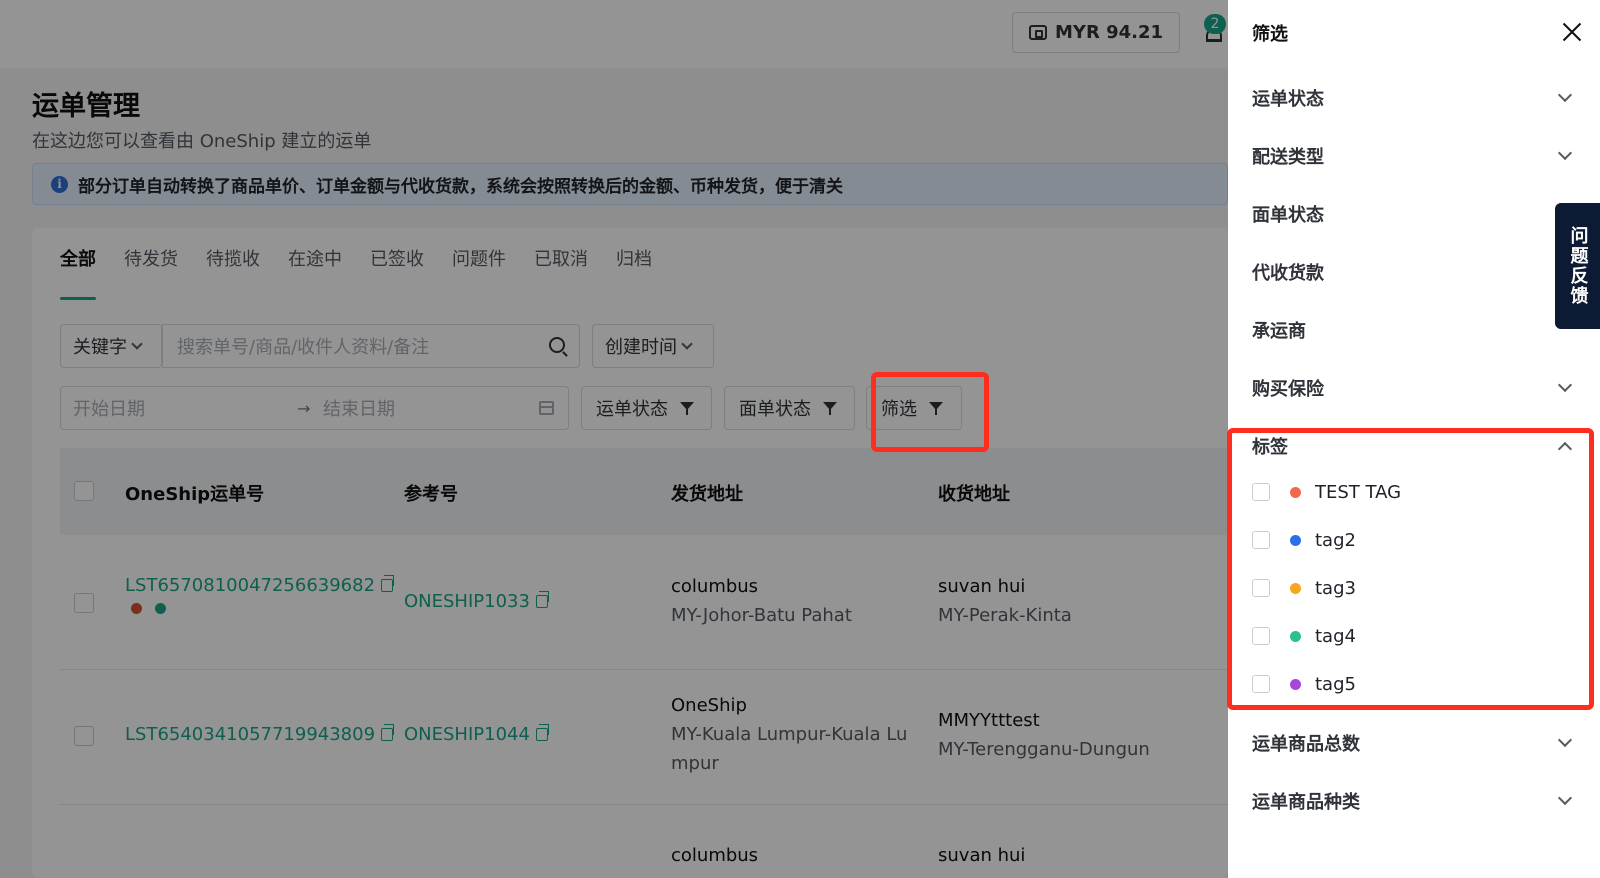 The width and height of the screenshot is (1600, 878). What do you see at coordinates (1414, 330) in the screenshot?
I see `section-carrier: 承运商` at bounding box center [1414, 330].